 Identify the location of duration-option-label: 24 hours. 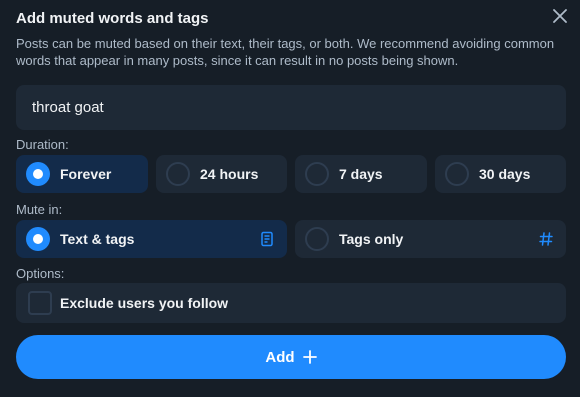
(229, 174).